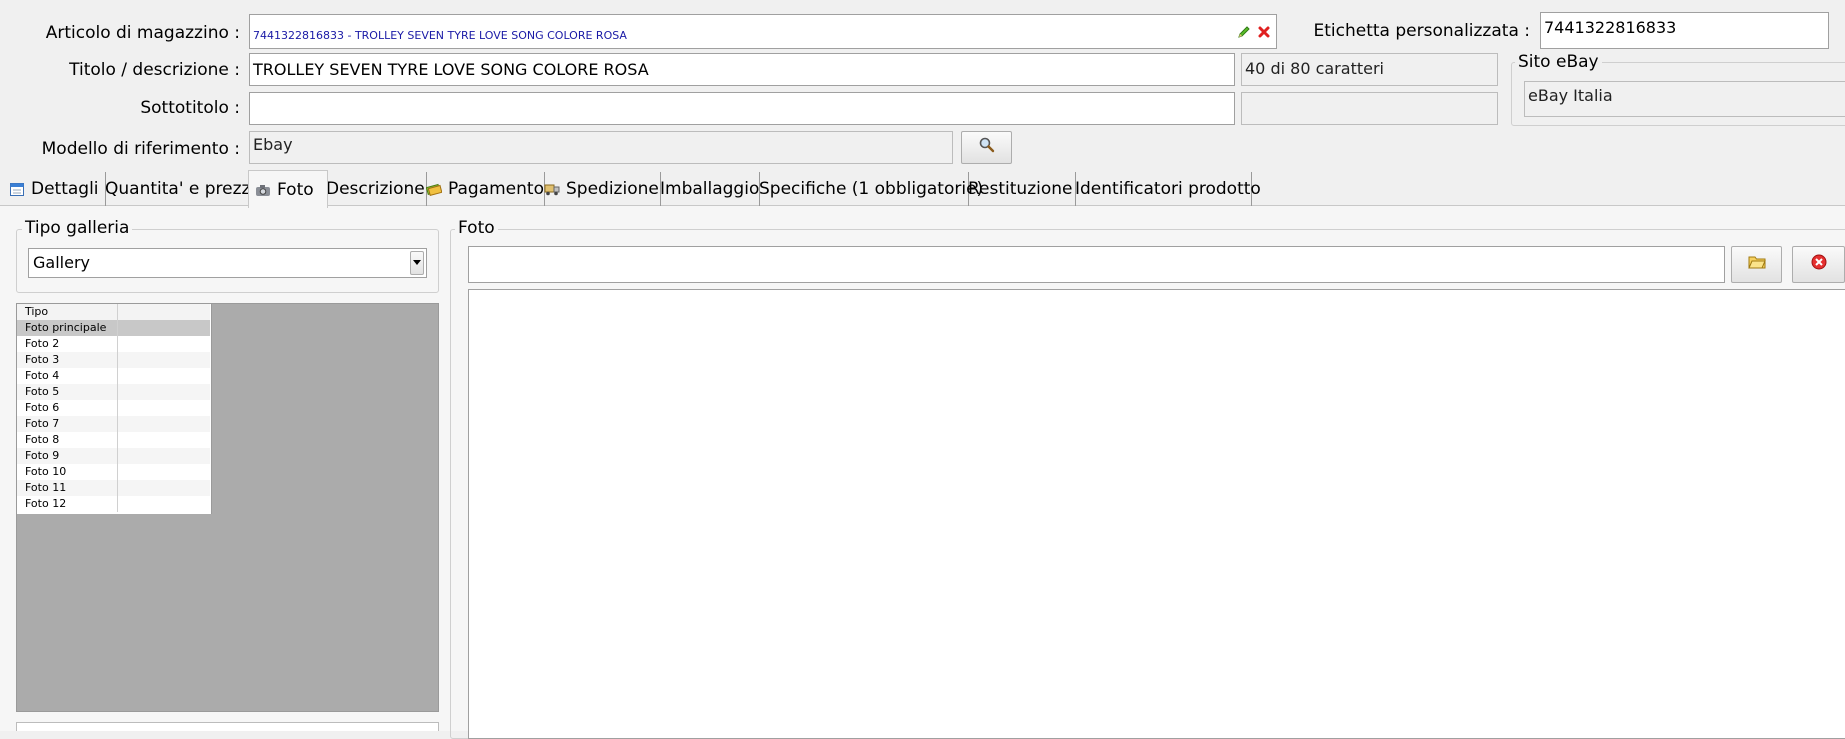 The width and height of the screenshot is (1845, 739). Describe the element at coordinates (1165, 189) in the screenshot. I see `tab-identificatori-prodotto: Identificatori prodotto` at that location.